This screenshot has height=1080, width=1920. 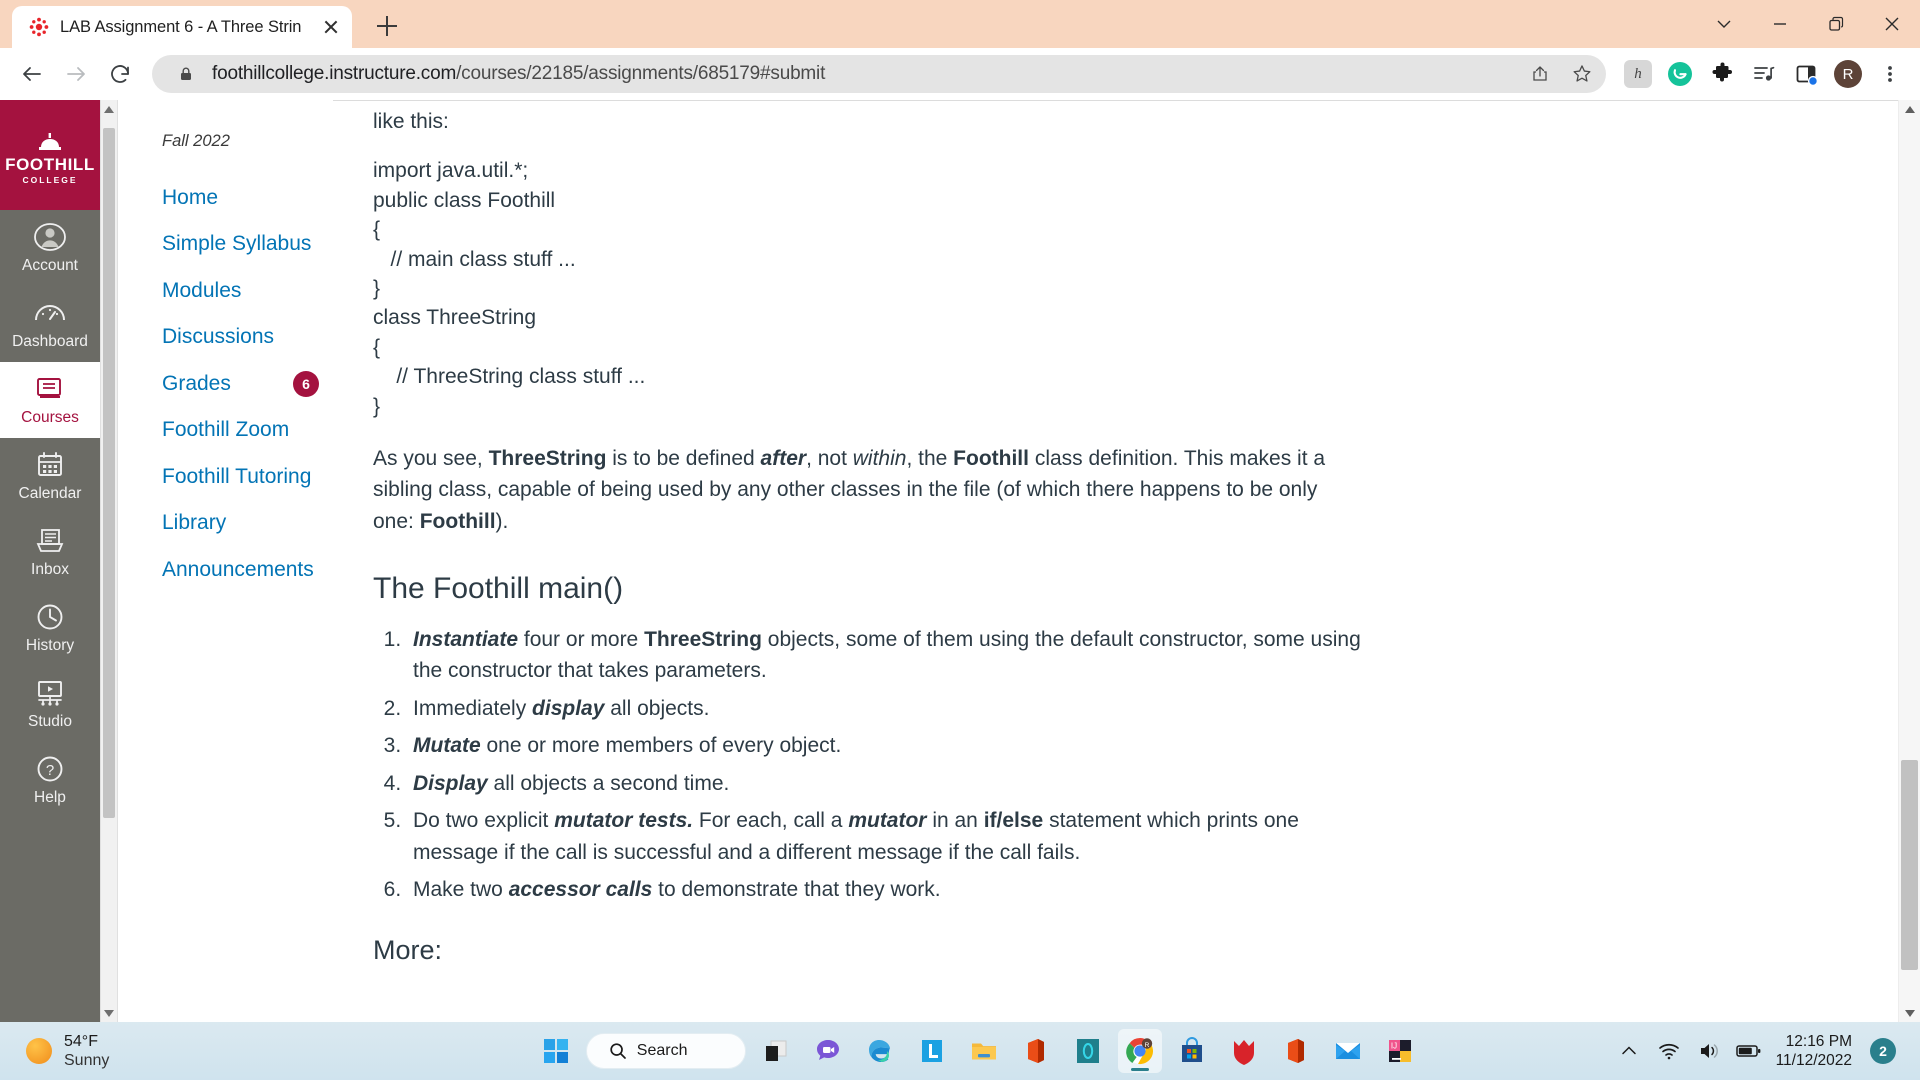 What do you see at coordinates (231, 523) in the screenshot?
I see `course-nav-item-library: Library` at bounding box center [231, 523].